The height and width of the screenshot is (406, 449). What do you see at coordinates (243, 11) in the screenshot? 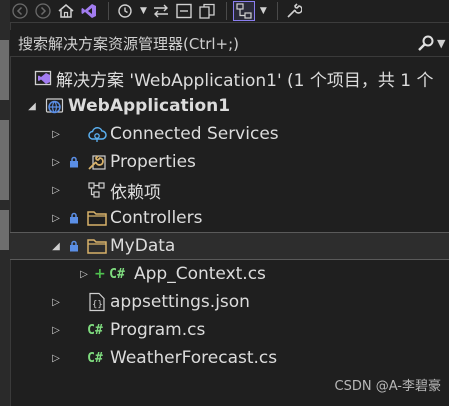
I see `scope-icon` at bounding box center [243, 11].